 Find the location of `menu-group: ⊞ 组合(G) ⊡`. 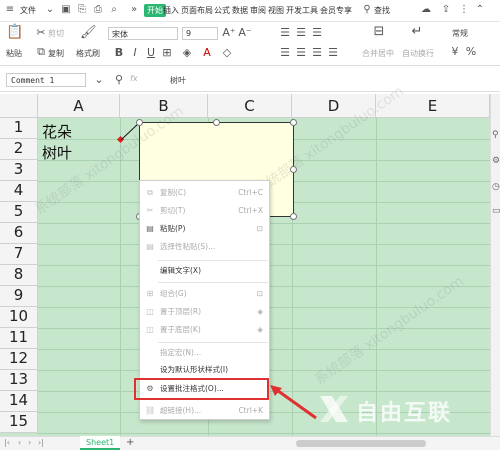

menu-group: ⊞ 组合(G) ⊡ is located at coordinates (205, 294).